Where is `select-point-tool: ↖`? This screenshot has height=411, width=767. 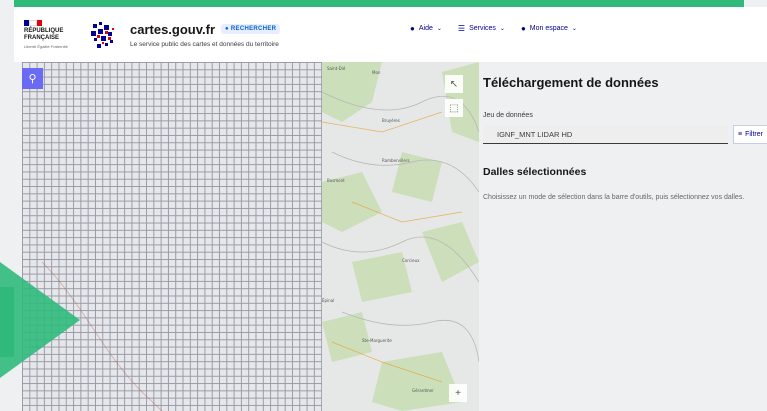 select-point-tool: ↖ is located at coordinates (454, 84).